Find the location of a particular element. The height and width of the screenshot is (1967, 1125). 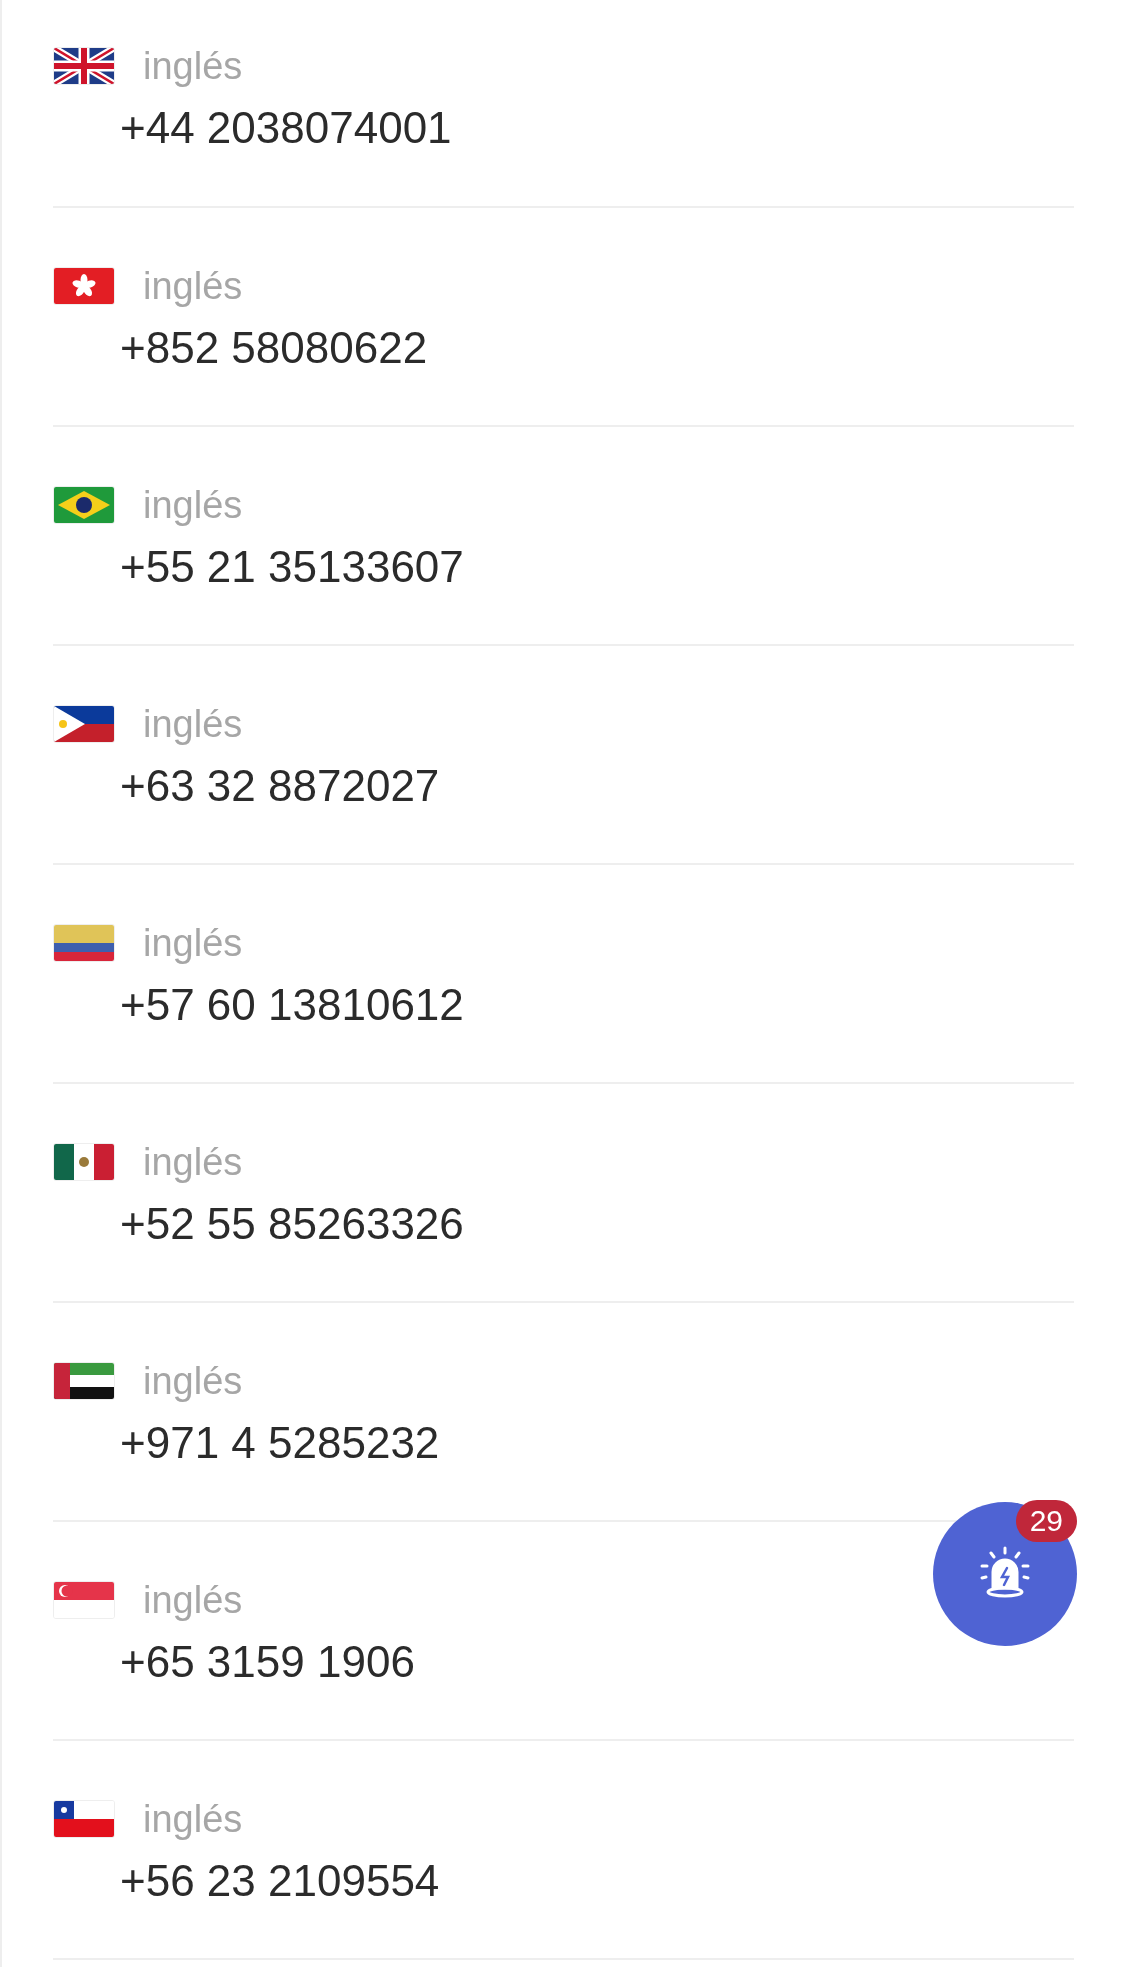

alert-button: 29 is located at coordinates (1005, 1574).